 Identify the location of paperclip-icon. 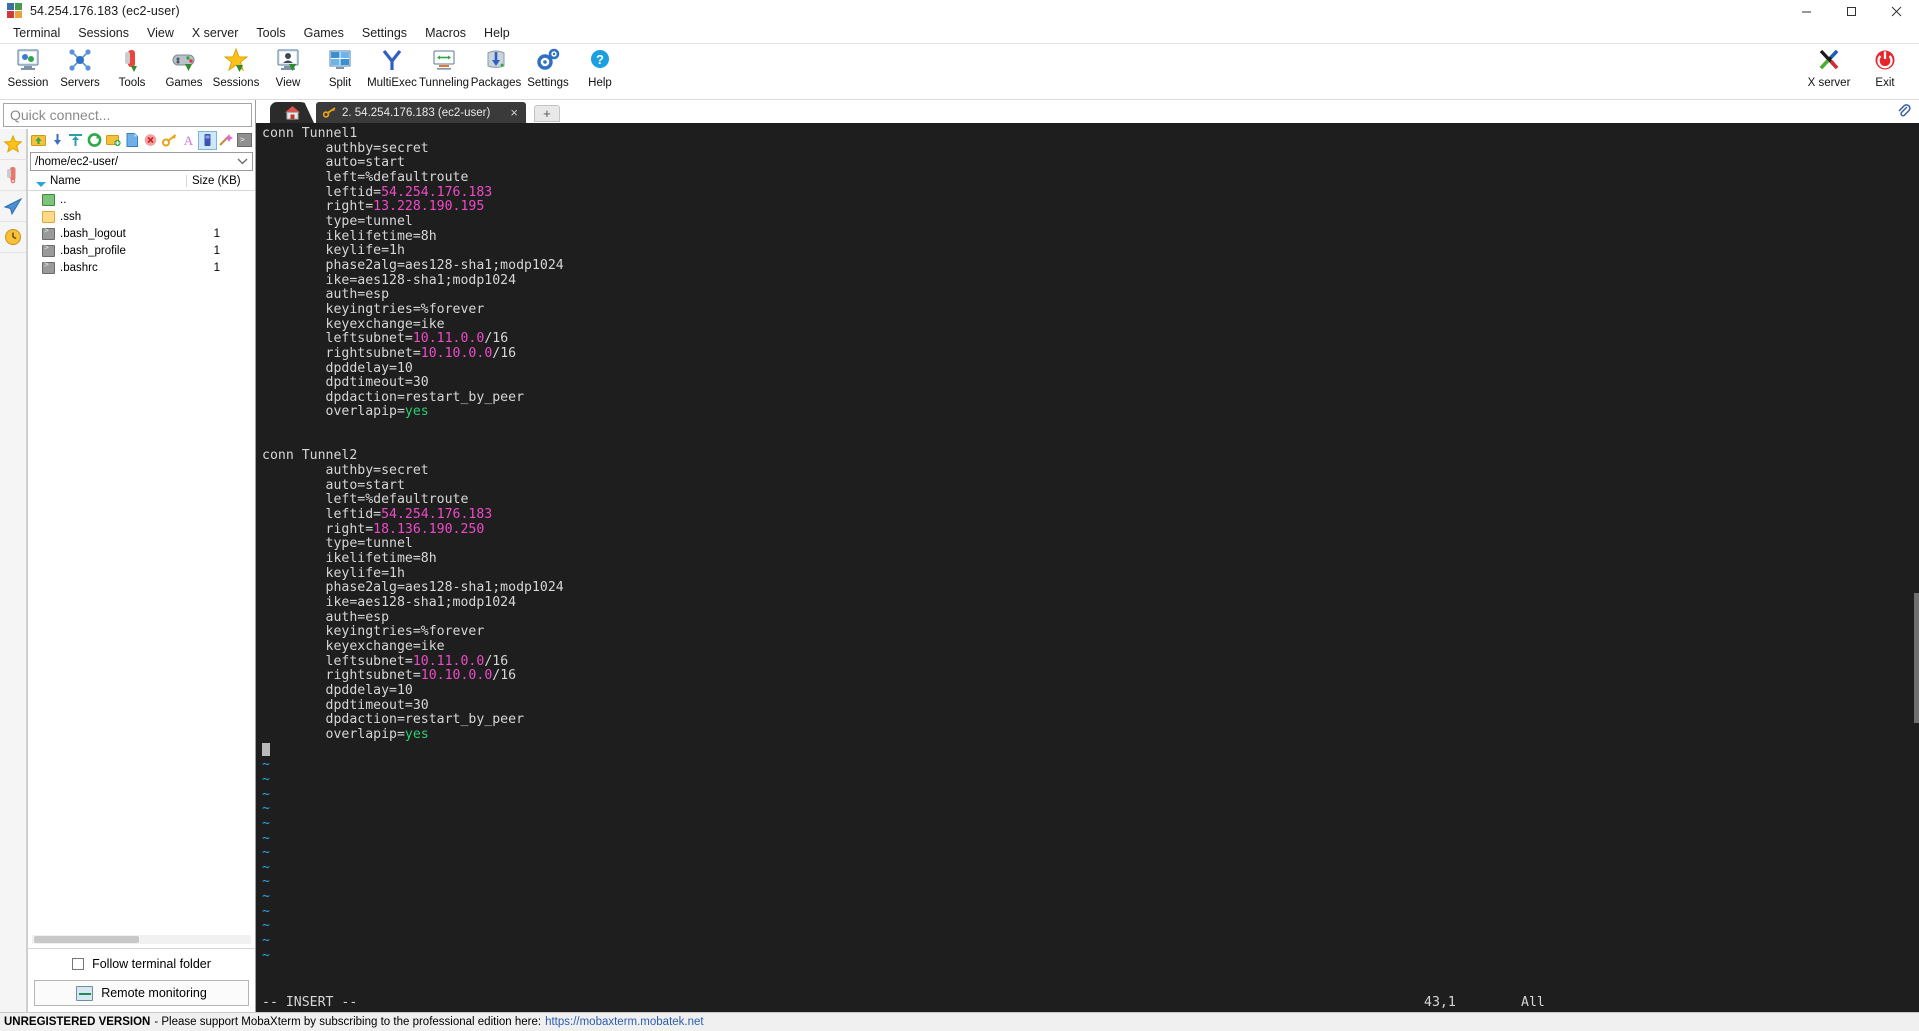
(1903, 112).